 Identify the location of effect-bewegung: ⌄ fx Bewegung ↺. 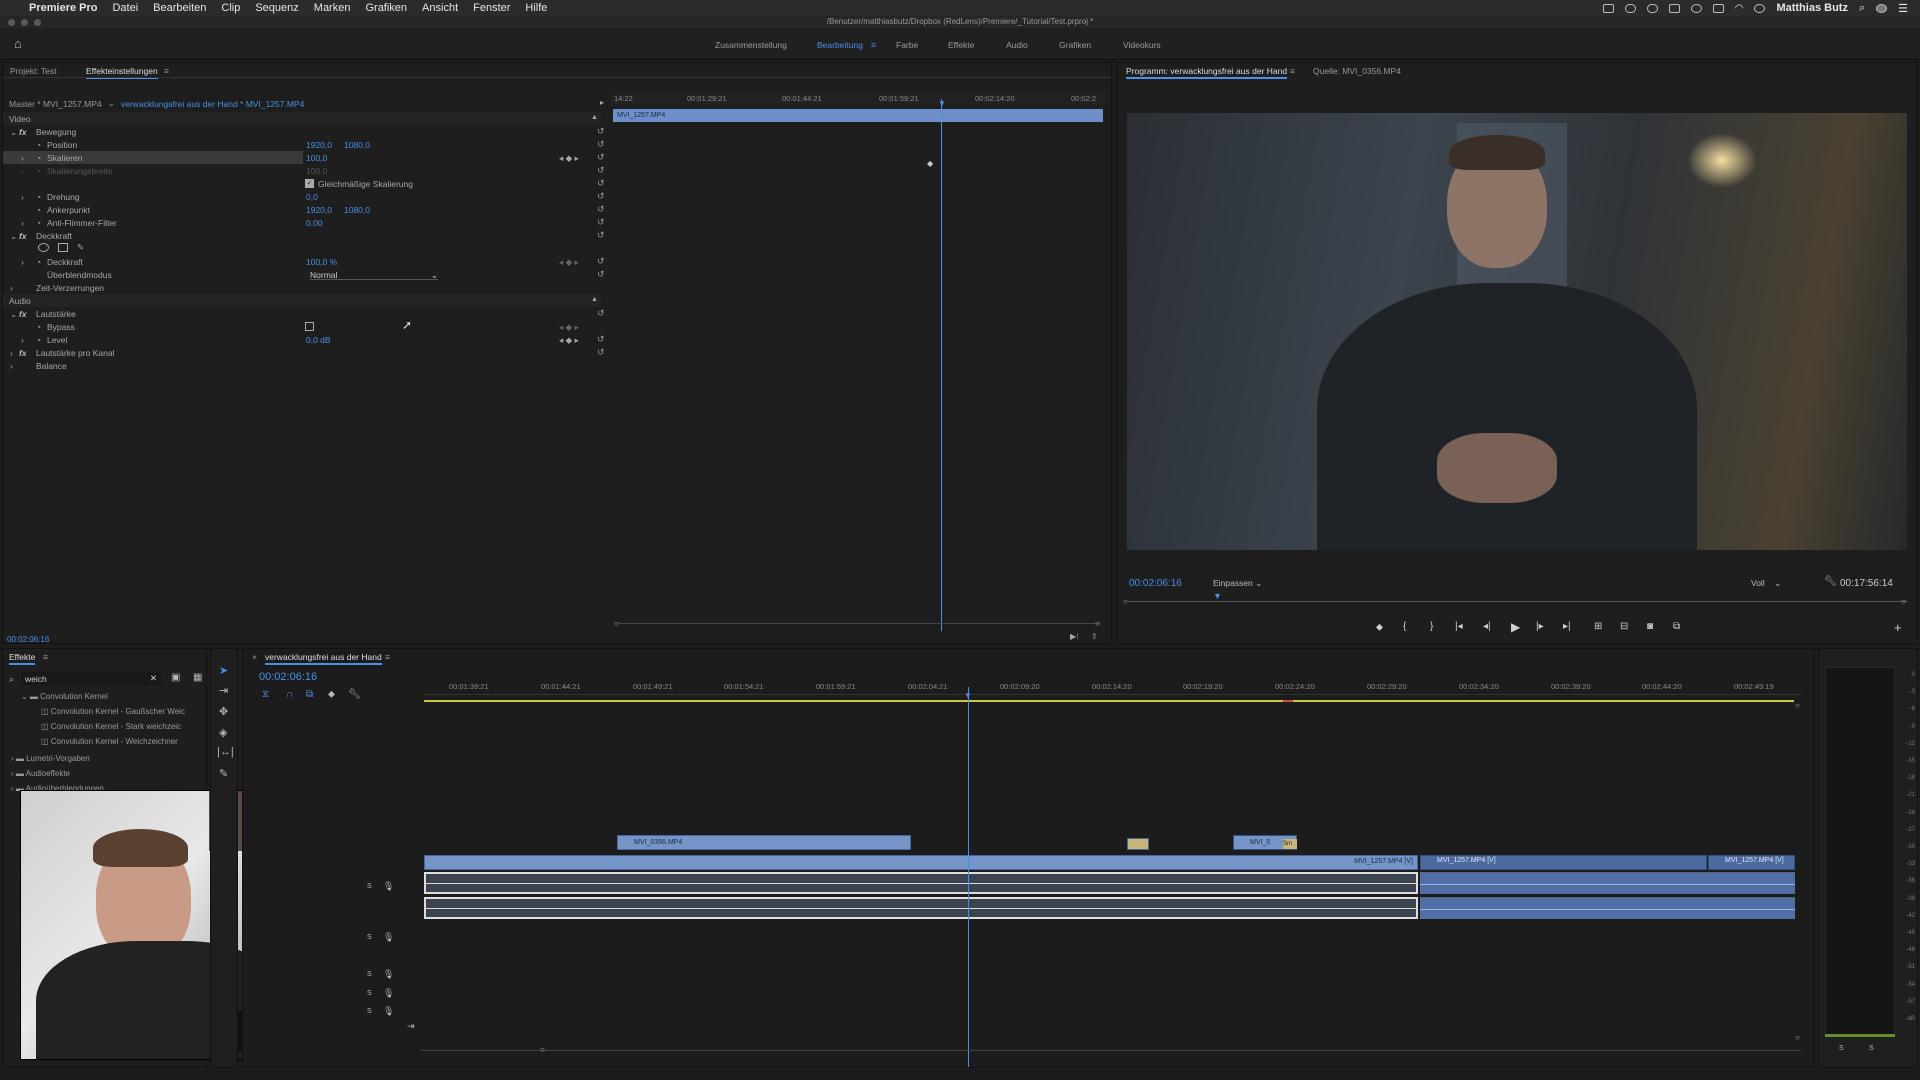
(304, 131).